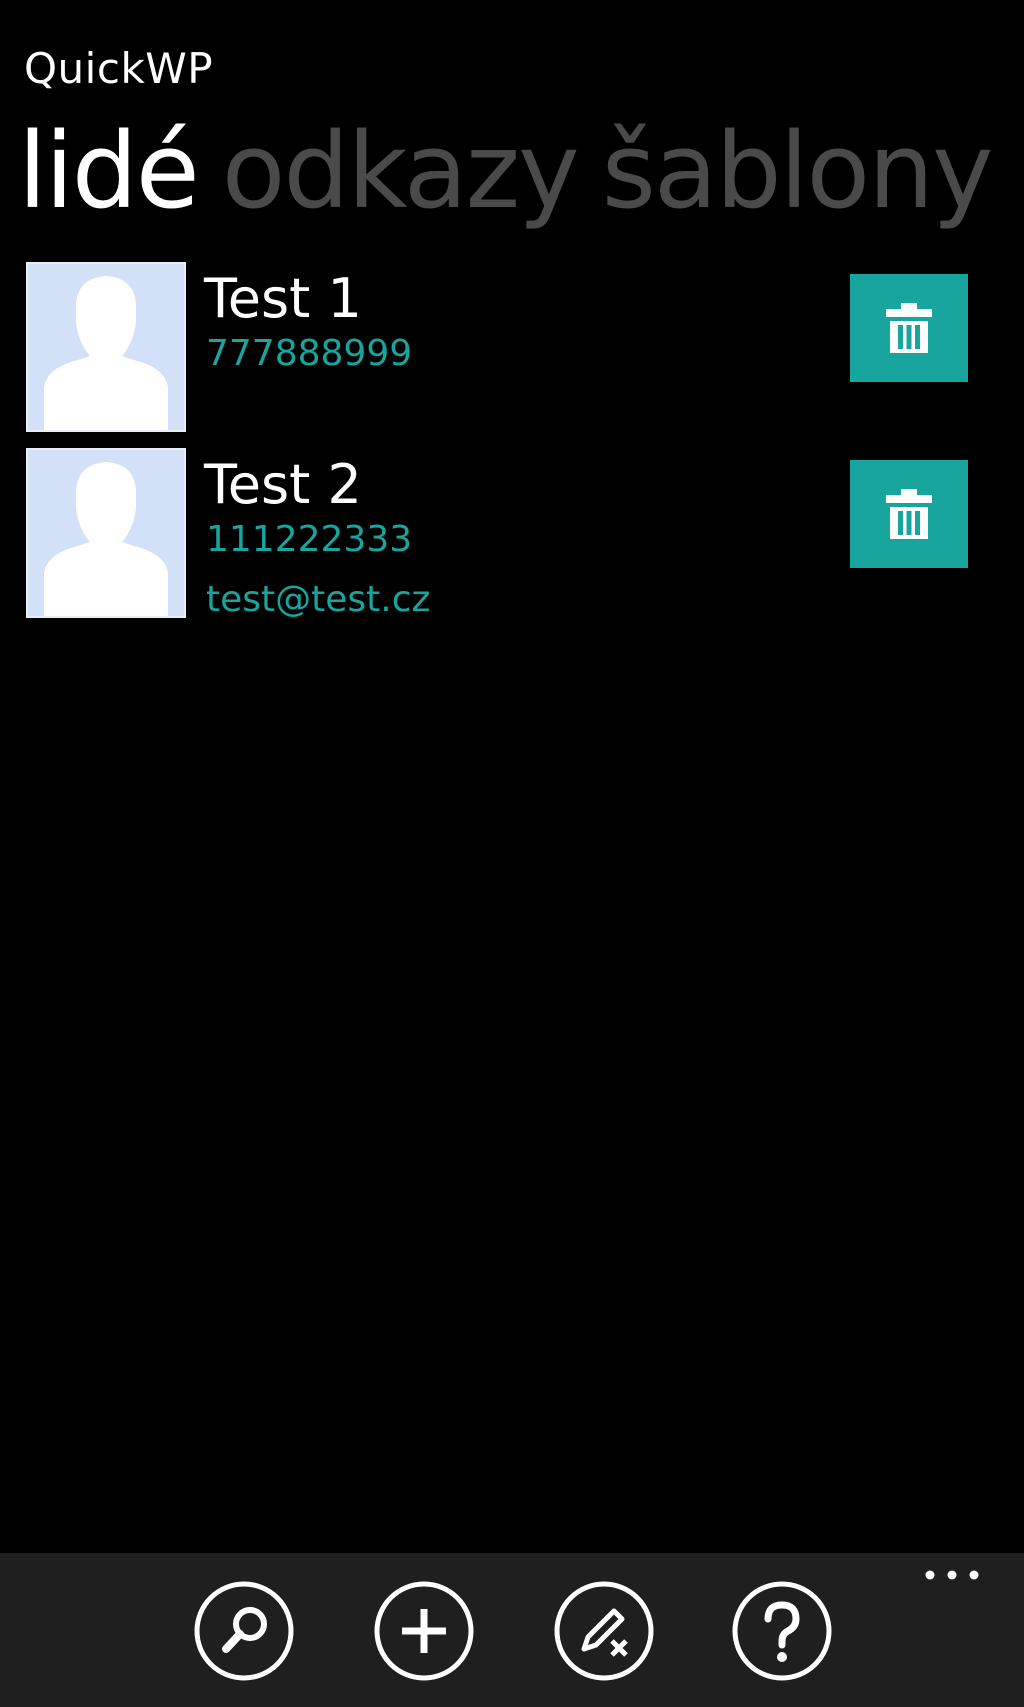 The image size is (1024, 1707). What do you see at coordinates (318, 600) in the screenshot?
I see `contact-email: test@test.cz` at bounding box center [318, 600].